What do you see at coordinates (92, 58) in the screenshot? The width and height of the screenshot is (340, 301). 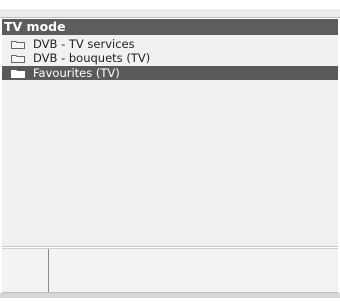 I see `list-item-label: DVB - bouquets (TV)` at bounding box center [92, 58].